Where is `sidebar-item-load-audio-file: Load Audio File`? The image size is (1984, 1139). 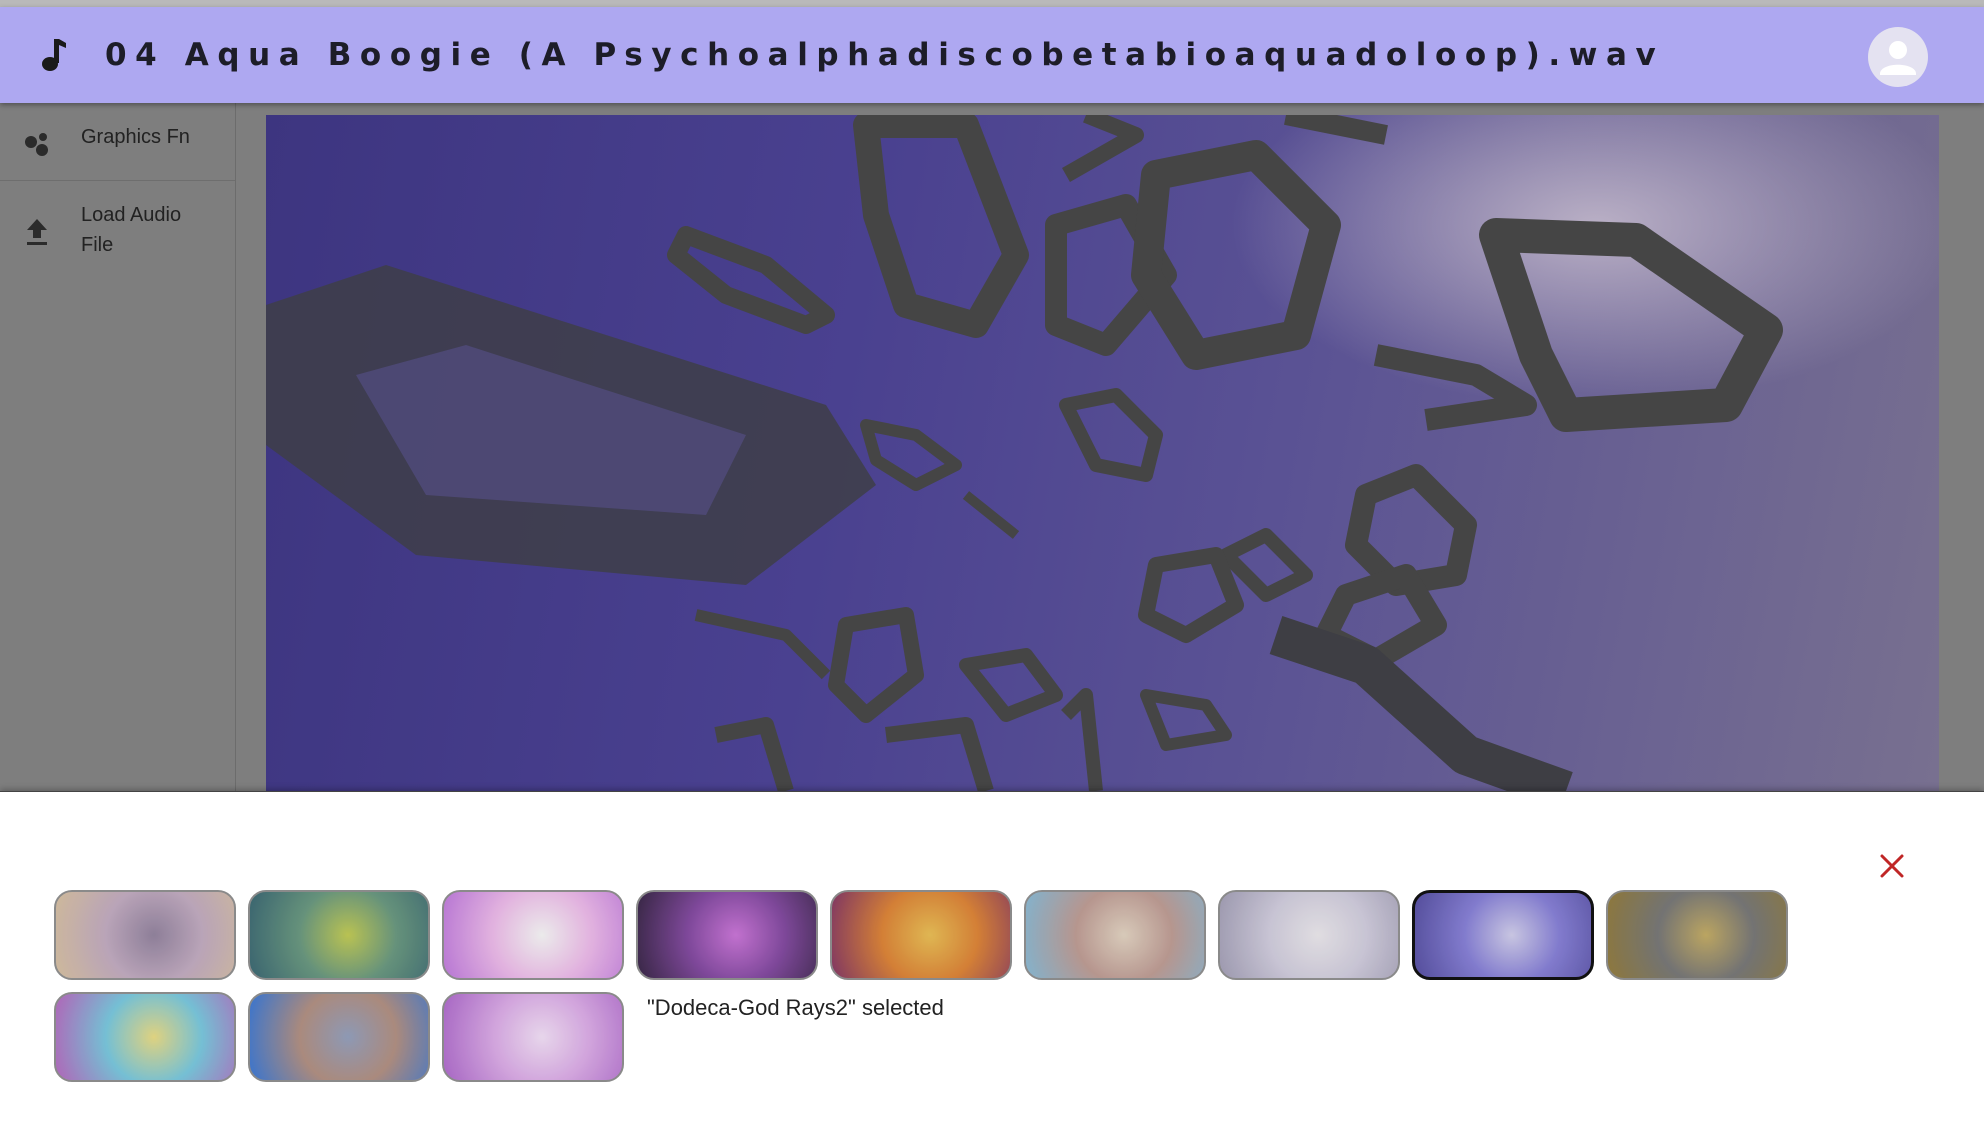 sidebar-item-load-audio-file: Load Audio File is located at coordinates (117, 221).